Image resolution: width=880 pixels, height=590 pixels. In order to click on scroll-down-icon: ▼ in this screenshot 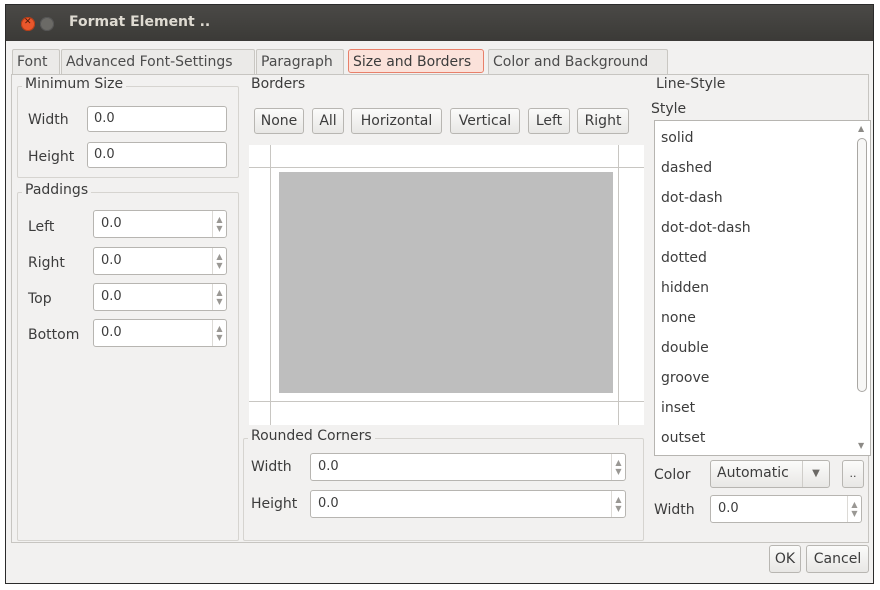, I will do `click(861, 445)`.